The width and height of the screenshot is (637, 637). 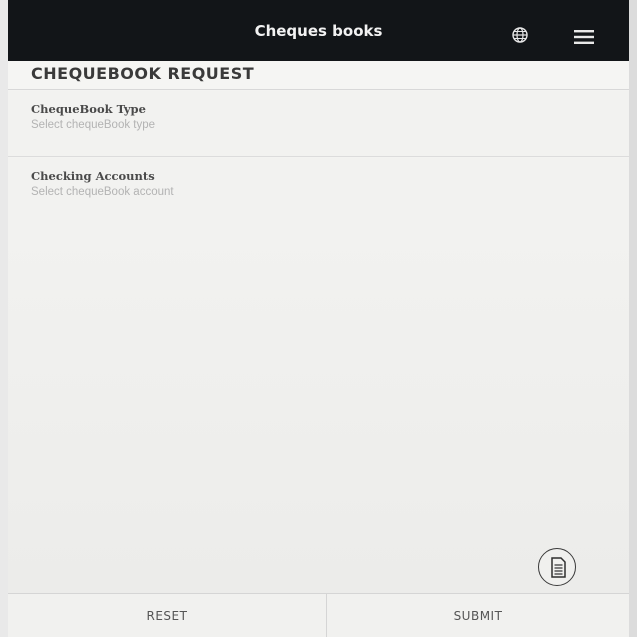 I want to click on app-bar-title: Cheques books, so click(x=318, y=31).